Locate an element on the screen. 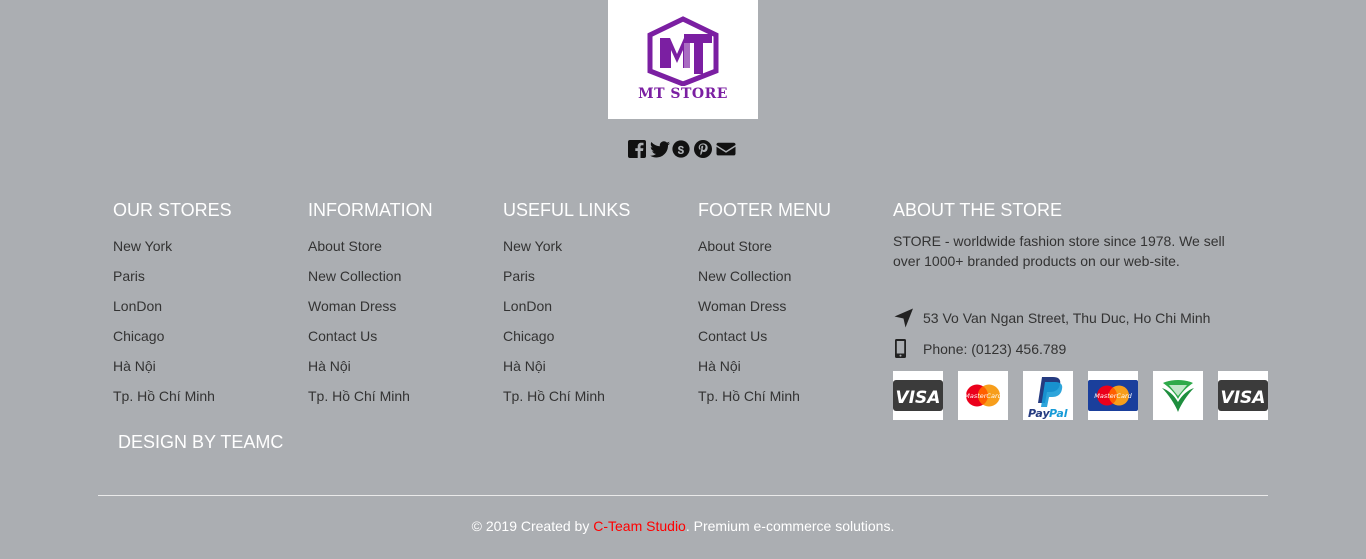 Image resolution: width=1366 pixels, height=559 pixels. maestro-icon: MasterCard is located at coordinates (1113, 395).